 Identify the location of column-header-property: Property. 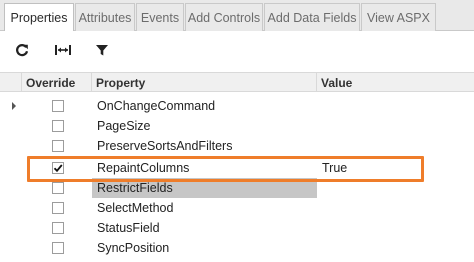
(204, 82).